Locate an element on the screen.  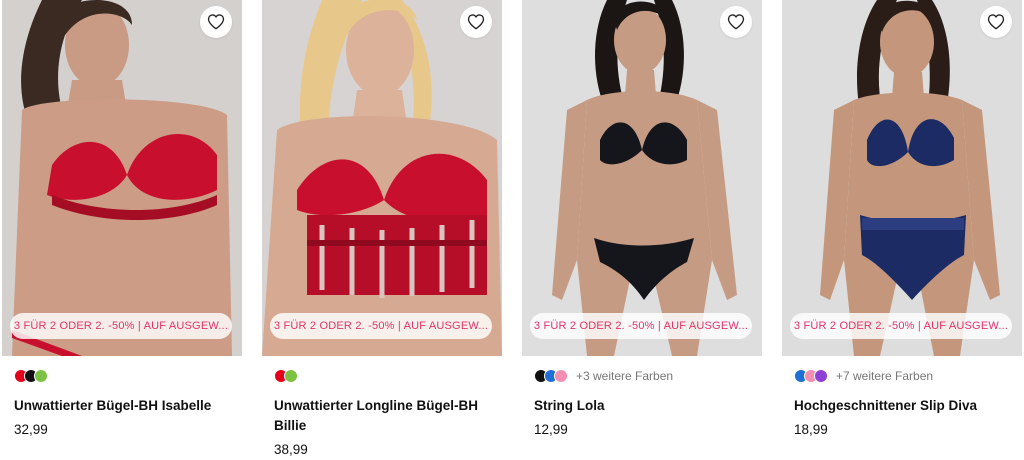
product-price: 38,99 is located at coordinates (291, 449).